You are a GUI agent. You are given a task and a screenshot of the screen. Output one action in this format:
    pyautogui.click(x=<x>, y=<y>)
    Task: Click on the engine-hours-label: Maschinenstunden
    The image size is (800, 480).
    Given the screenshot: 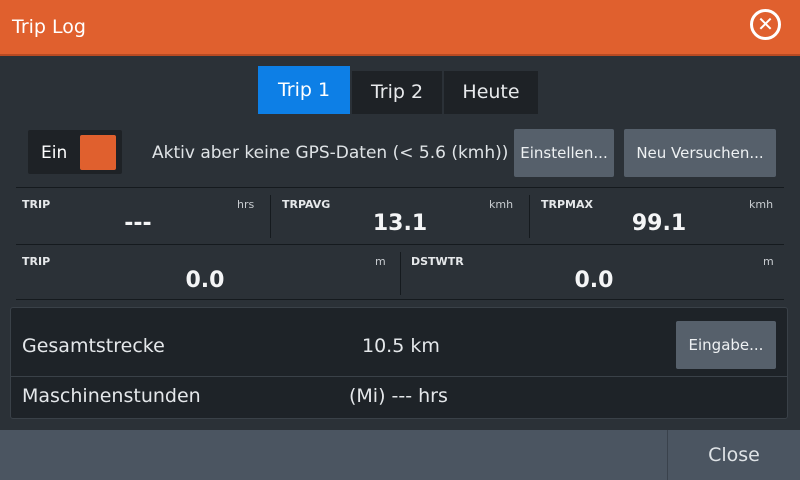 What is the action you would take?
    pyautogui.click(x=111, y=396)
    